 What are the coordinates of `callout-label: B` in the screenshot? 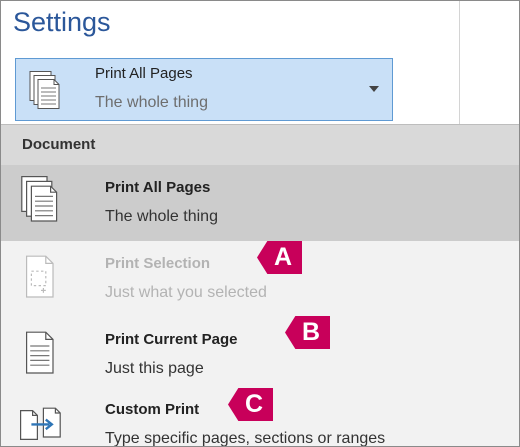 It's located at (311, 332).